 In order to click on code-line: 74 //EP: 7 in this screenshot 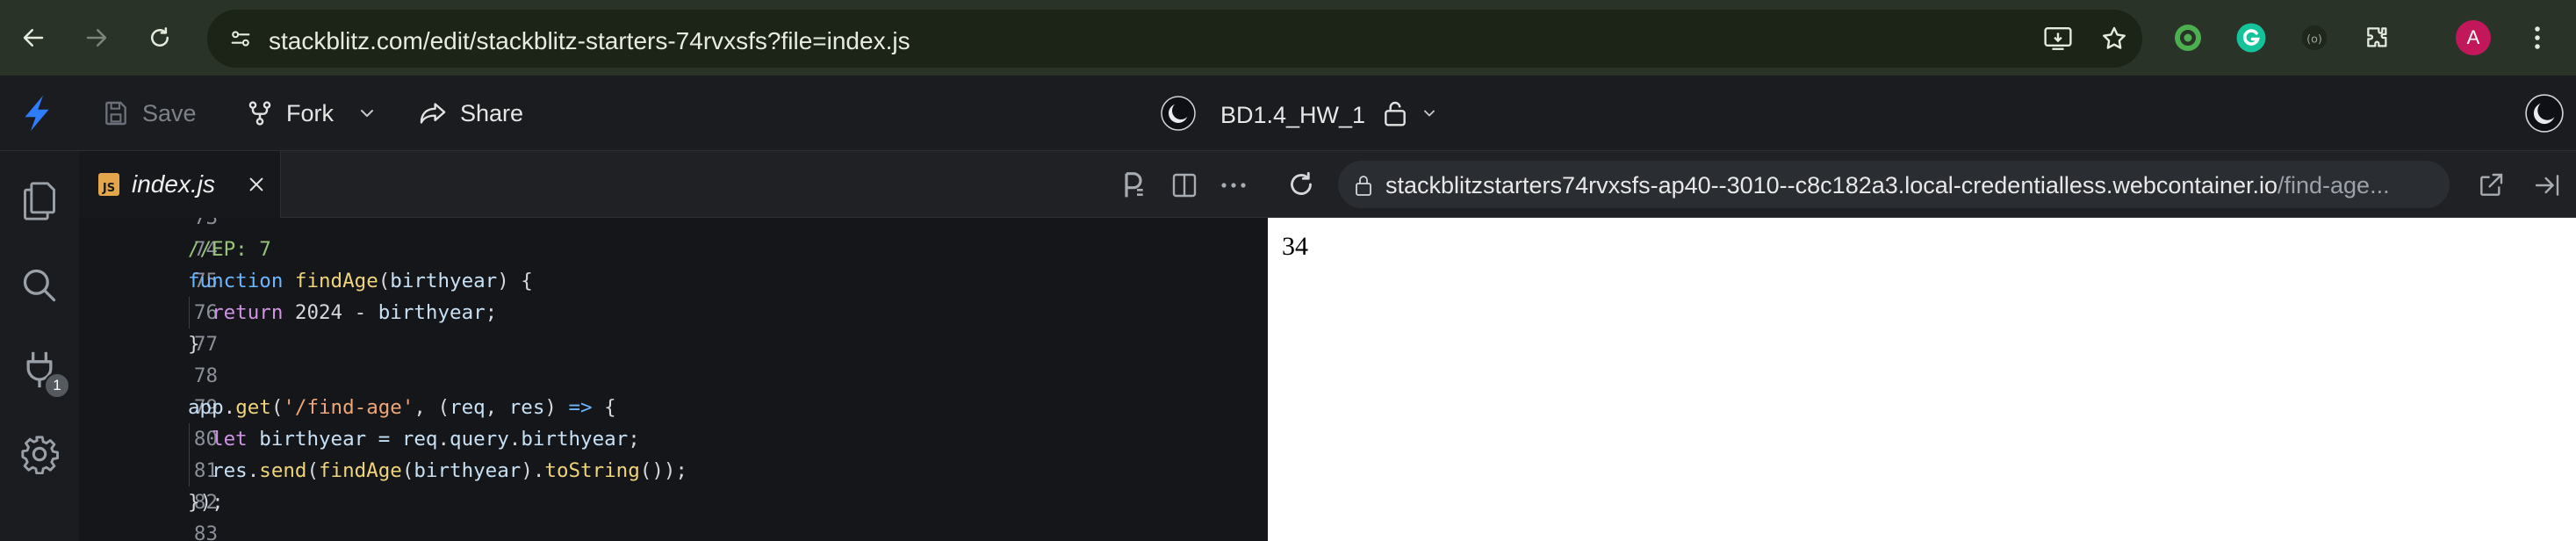, I will do `click(673, 249)`.